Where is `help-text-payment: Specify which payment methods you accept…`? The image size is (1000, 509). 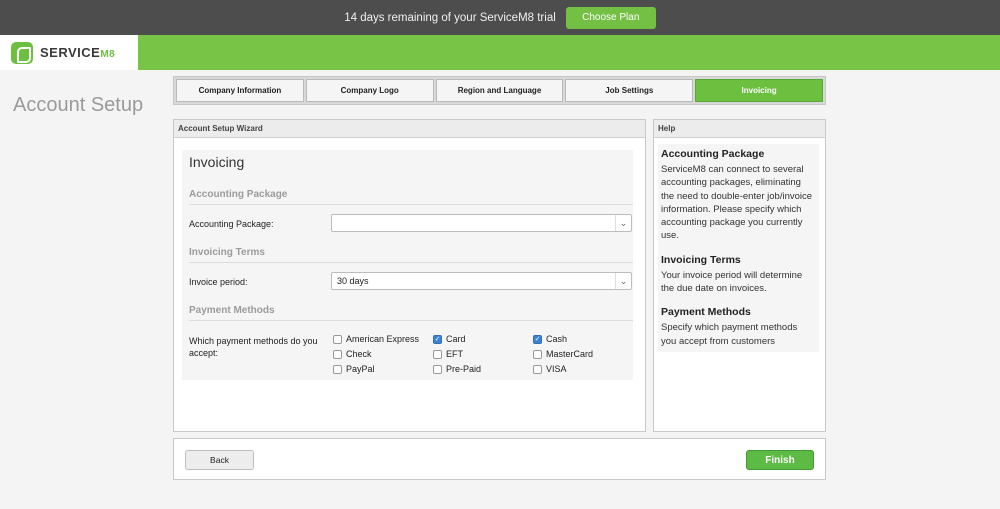
help-text-payment: Specify which payment methods you accept… is located at coordinates (729, 334).